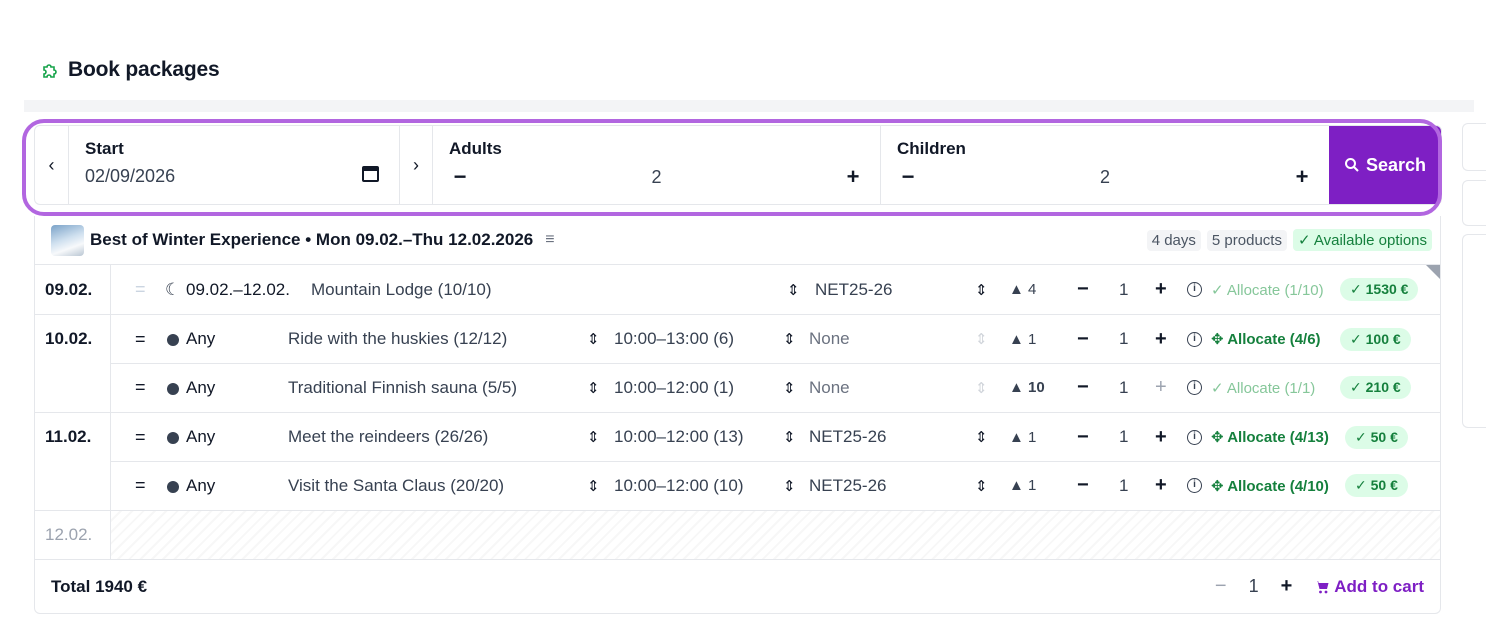  What do you see at coordinates (398, 338) in the screenshot?
I see `item-name: Ride with the huskies (12/12)` at bounding box center [398, 338].